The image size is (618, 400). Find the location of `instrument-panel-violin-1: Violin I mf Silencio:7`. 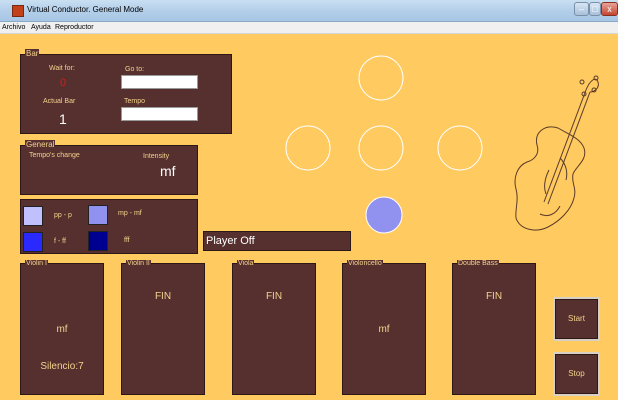

instrument-panel-violin-1: Violin I mf Silencio:7 is located at coordinates (62, 327).